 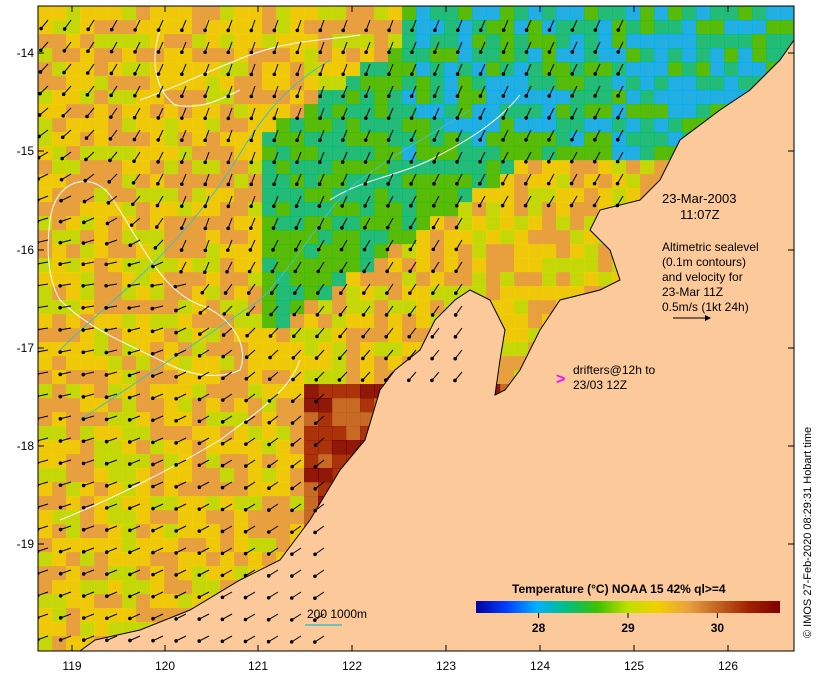 I want to click on lat-tick-label: -19, so click(x=26, y=544).